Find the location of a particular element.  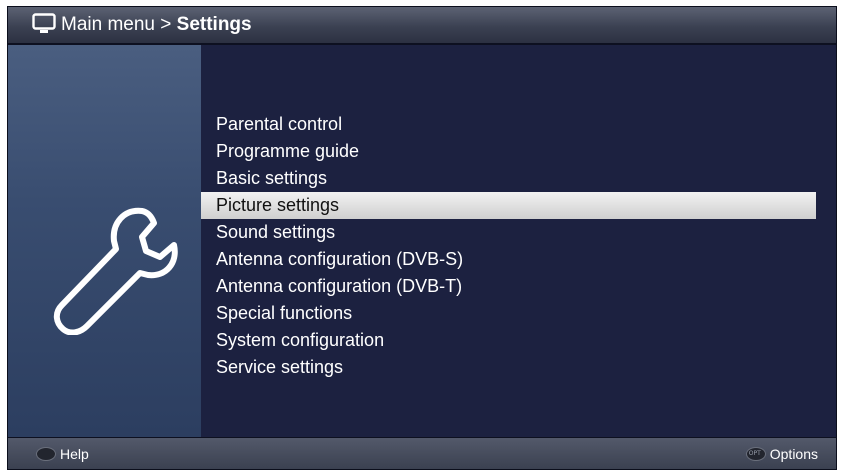

help-button: Help is located at coordinates (62, 454).